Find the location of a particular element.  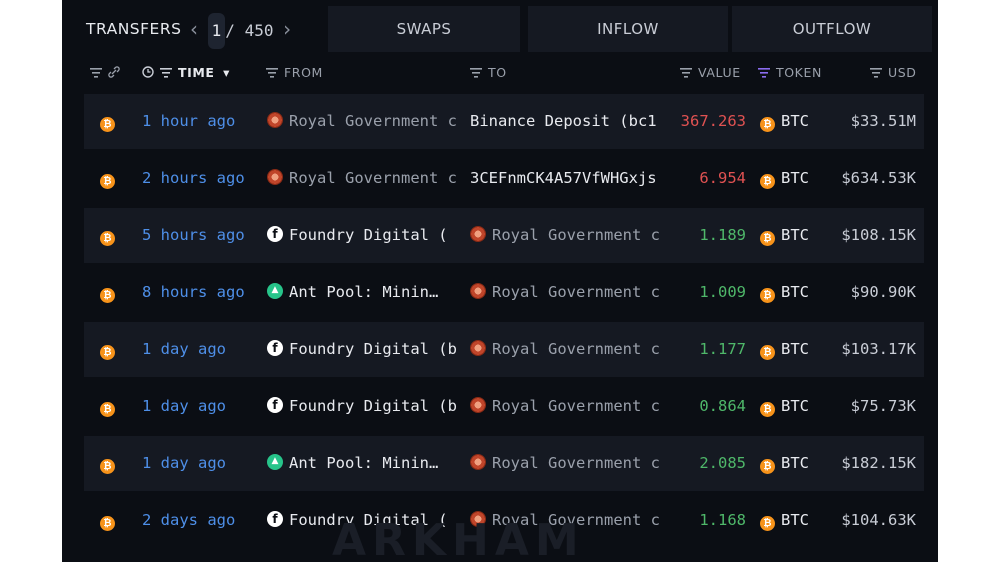

value-amount: 1.009 is located at coordinates (722, 292).